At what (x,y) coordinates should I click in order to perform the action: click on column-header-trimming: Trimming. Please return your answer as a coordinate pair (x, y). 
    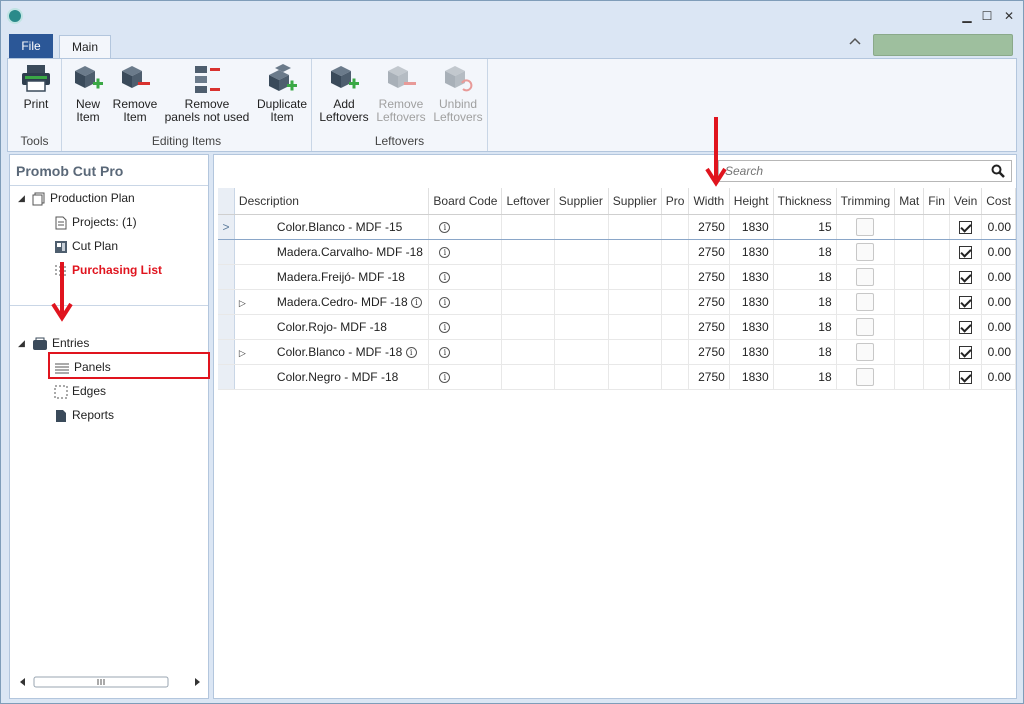
    Looking at the image, I should click on (866, 201).